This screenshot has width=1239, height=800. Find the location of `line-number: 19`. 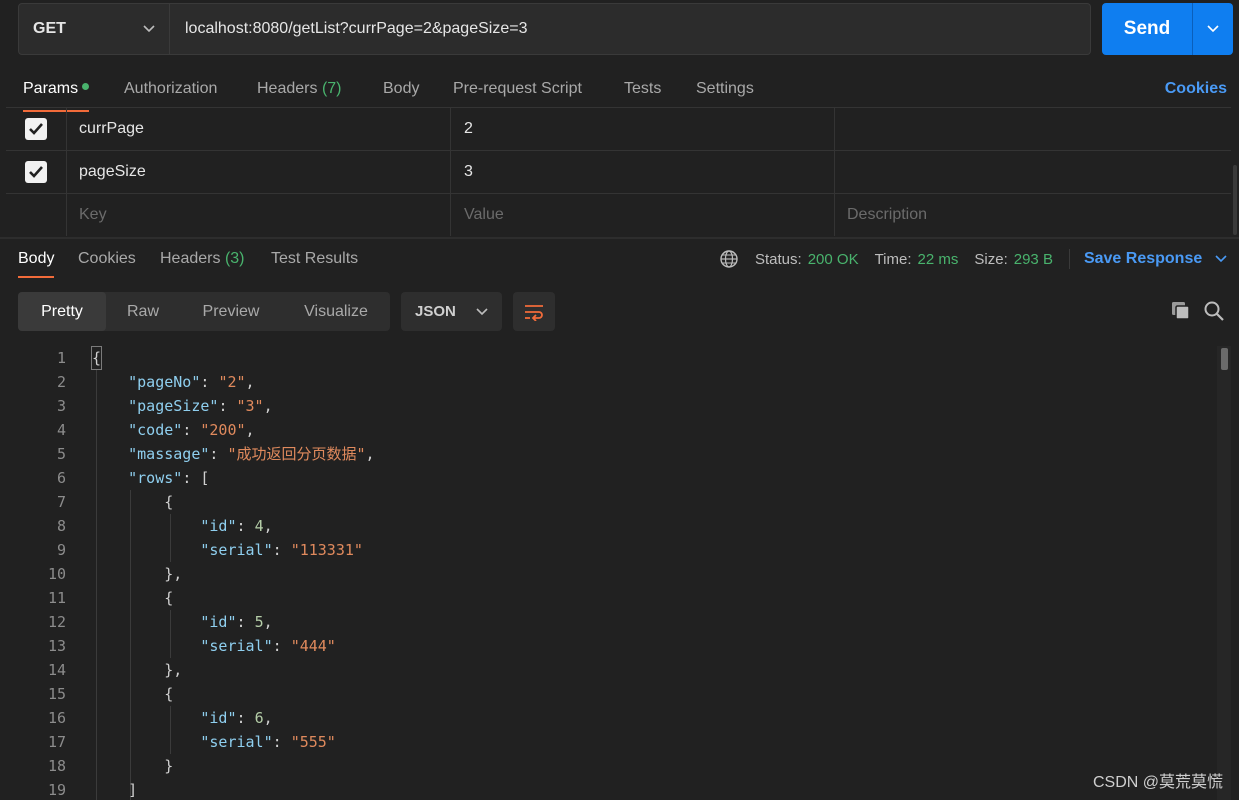

line-number: 19 is located at coordinates (56, 790).